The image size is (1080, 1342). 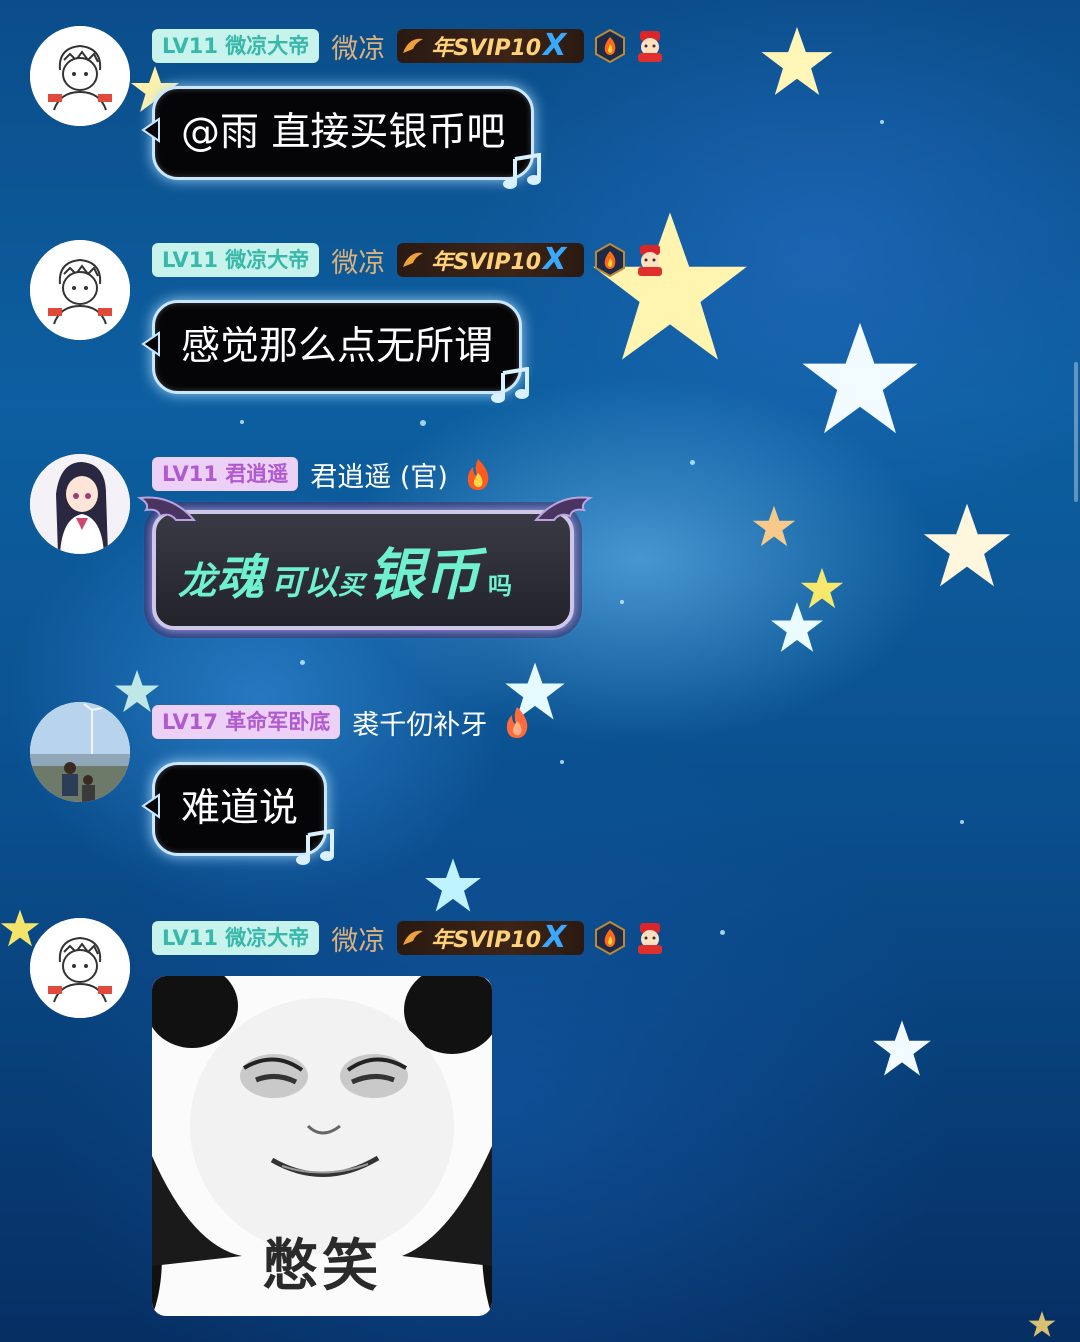 I want to click on message-bubble: 感觉那么点无所谓, so click(x=335, y=351).